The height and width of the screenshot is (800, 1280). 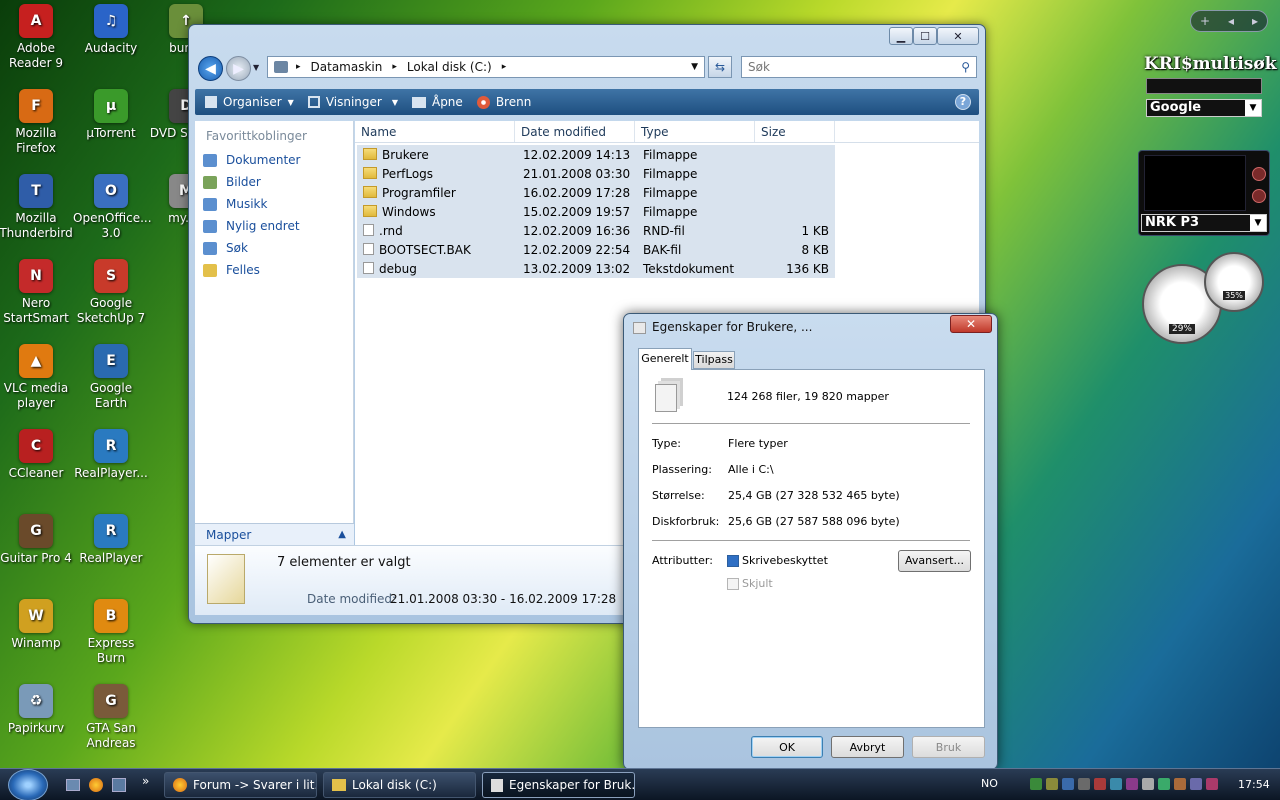 I want to click on help-icon: ?, so click(x=963, y=102).